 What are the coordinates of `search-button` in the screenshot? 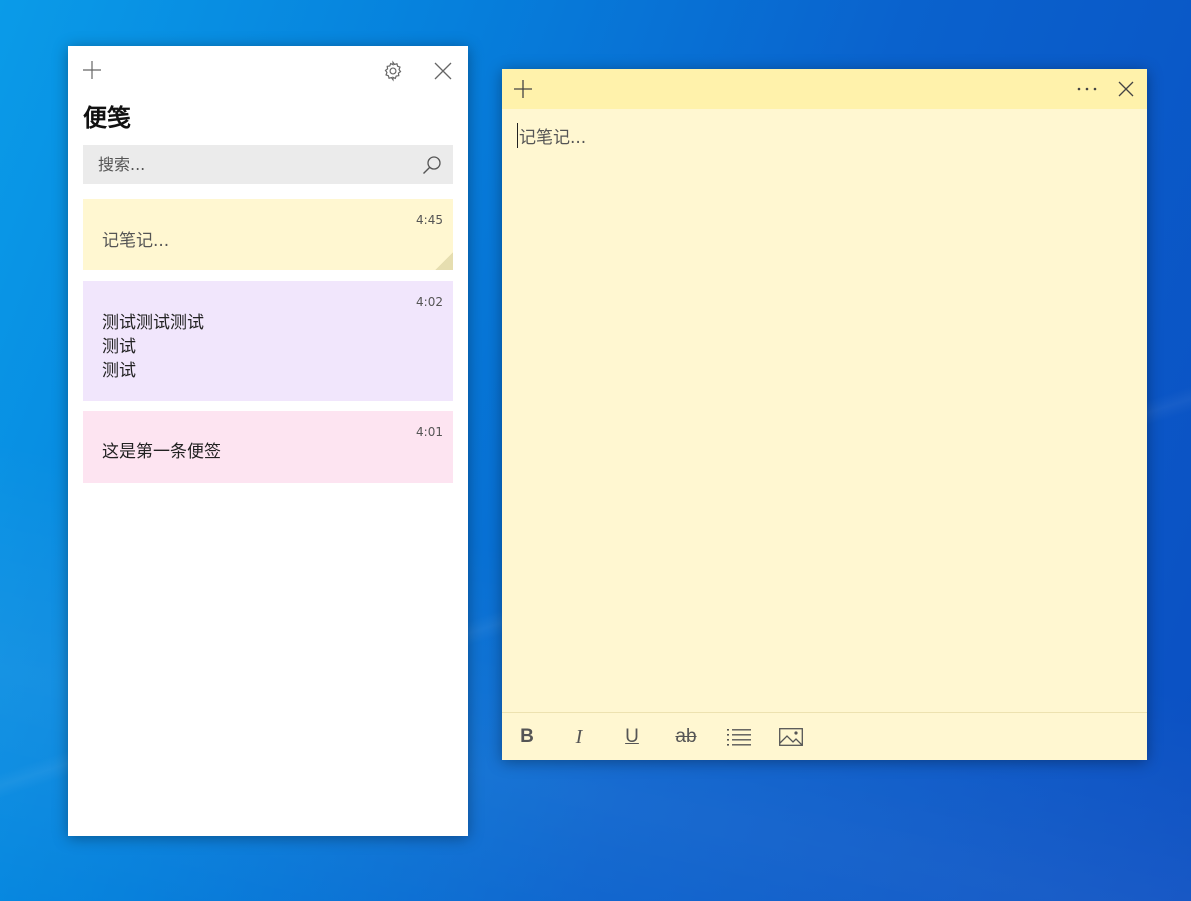 It's located at (432, 165).